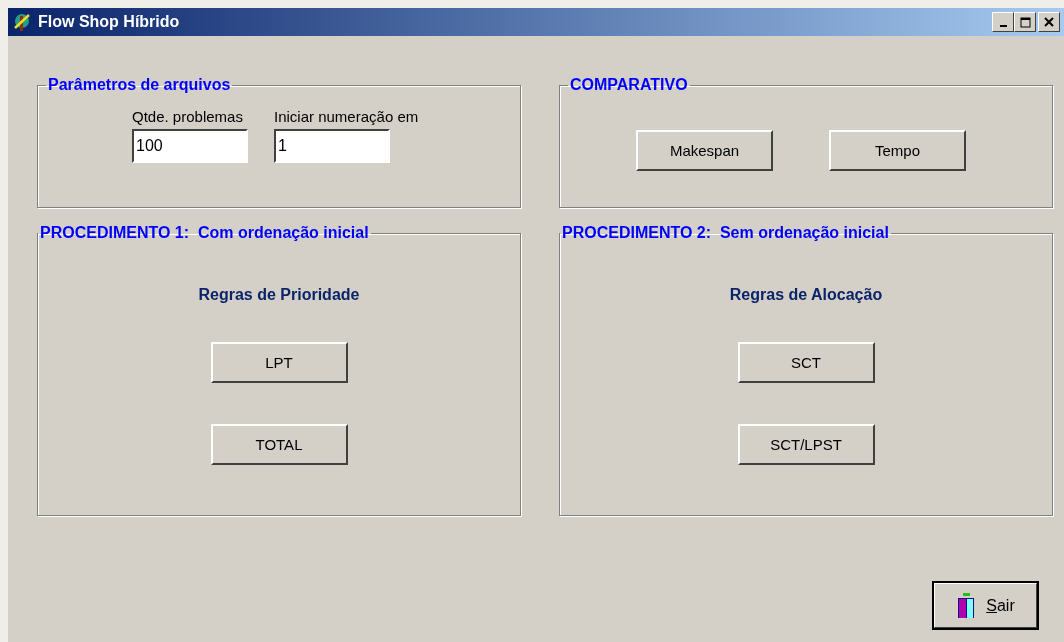  I want to click on close-icon, so click(1049, 22).